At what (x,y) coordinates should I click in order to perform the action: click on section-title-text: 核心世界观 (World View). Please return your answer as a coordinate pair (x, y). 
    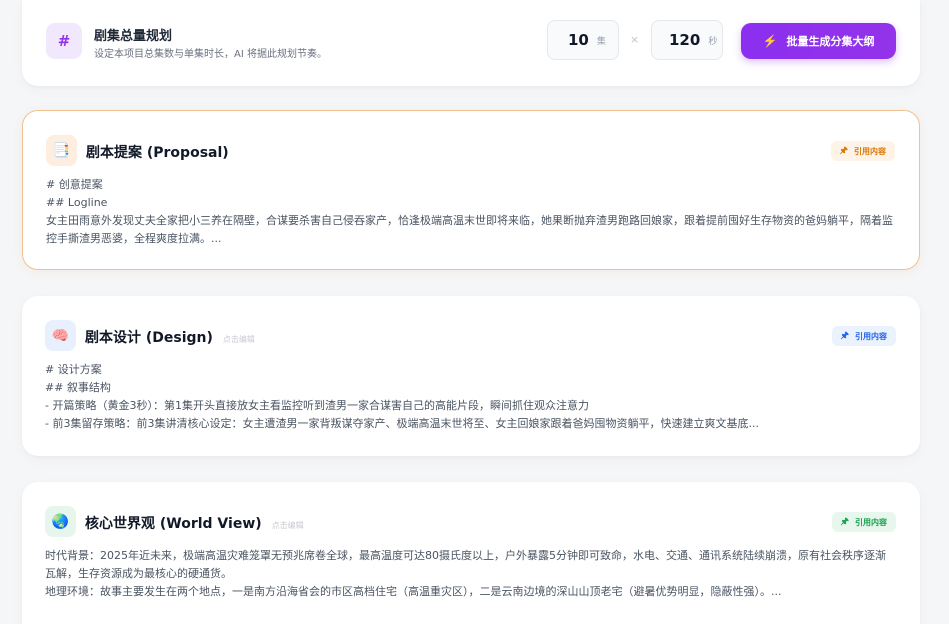
    Looking at the image, I should click on (173, 524).